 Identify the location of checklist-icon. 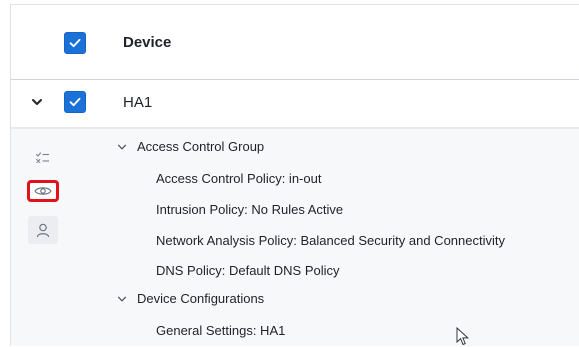
(43, 158).